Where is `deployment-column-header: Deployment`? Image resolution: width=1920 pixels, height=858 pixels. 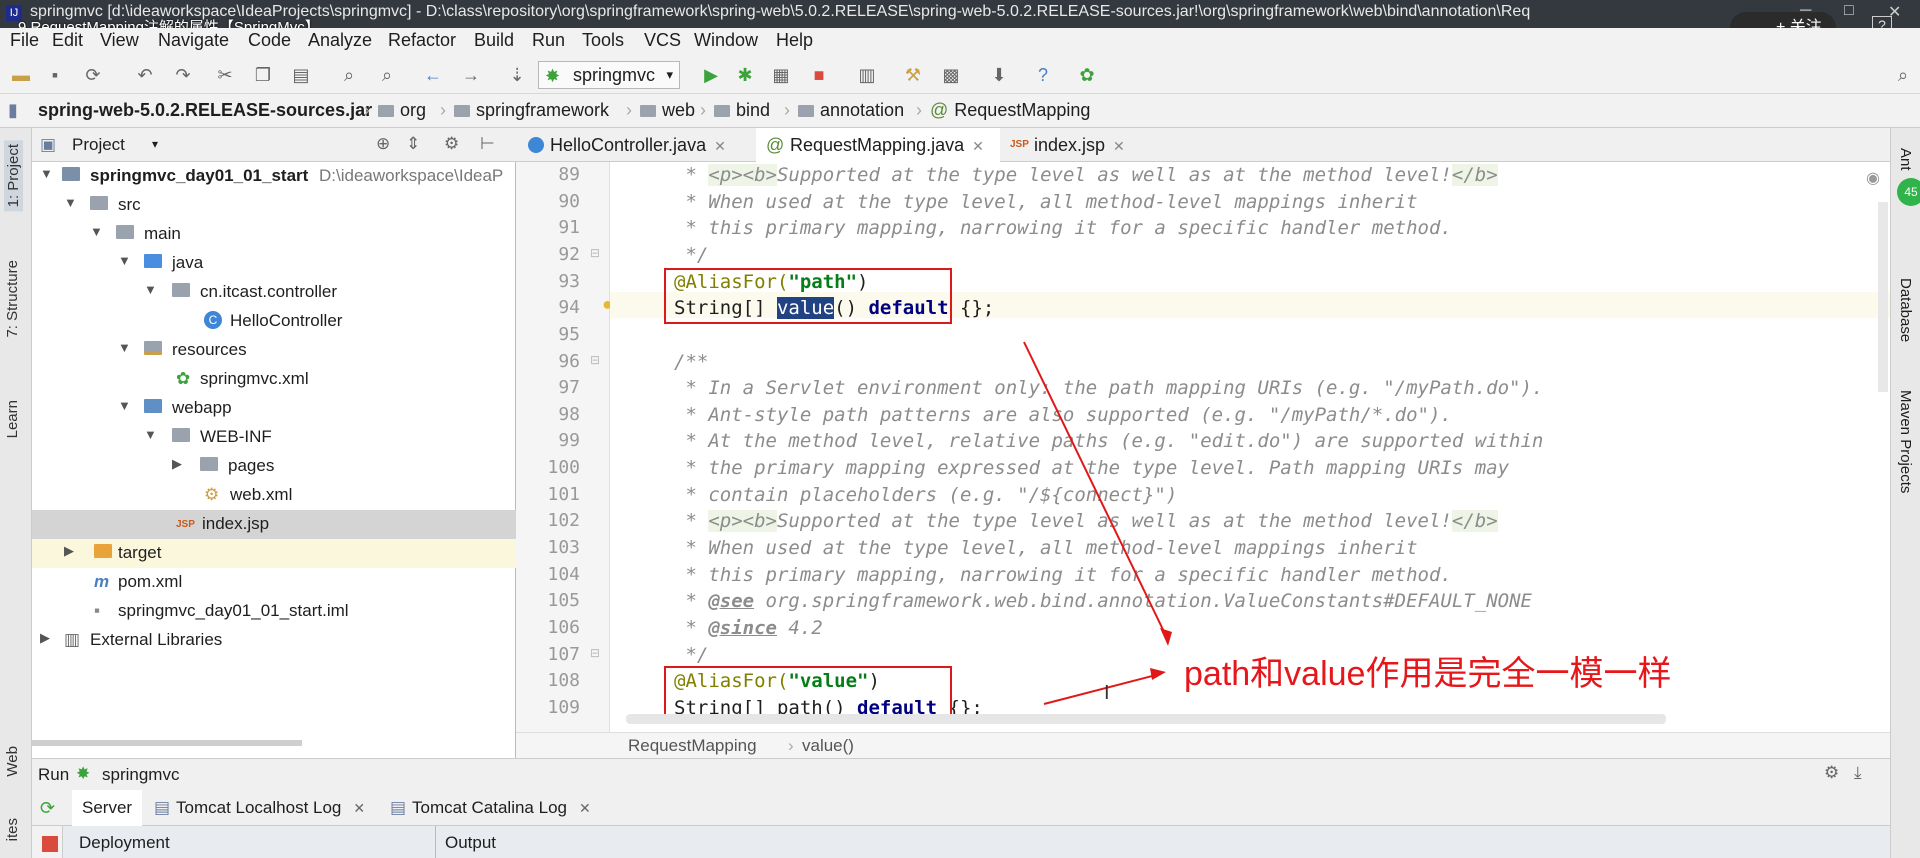
deployment-column-header: Deployment is located at coordinates (124, 842).